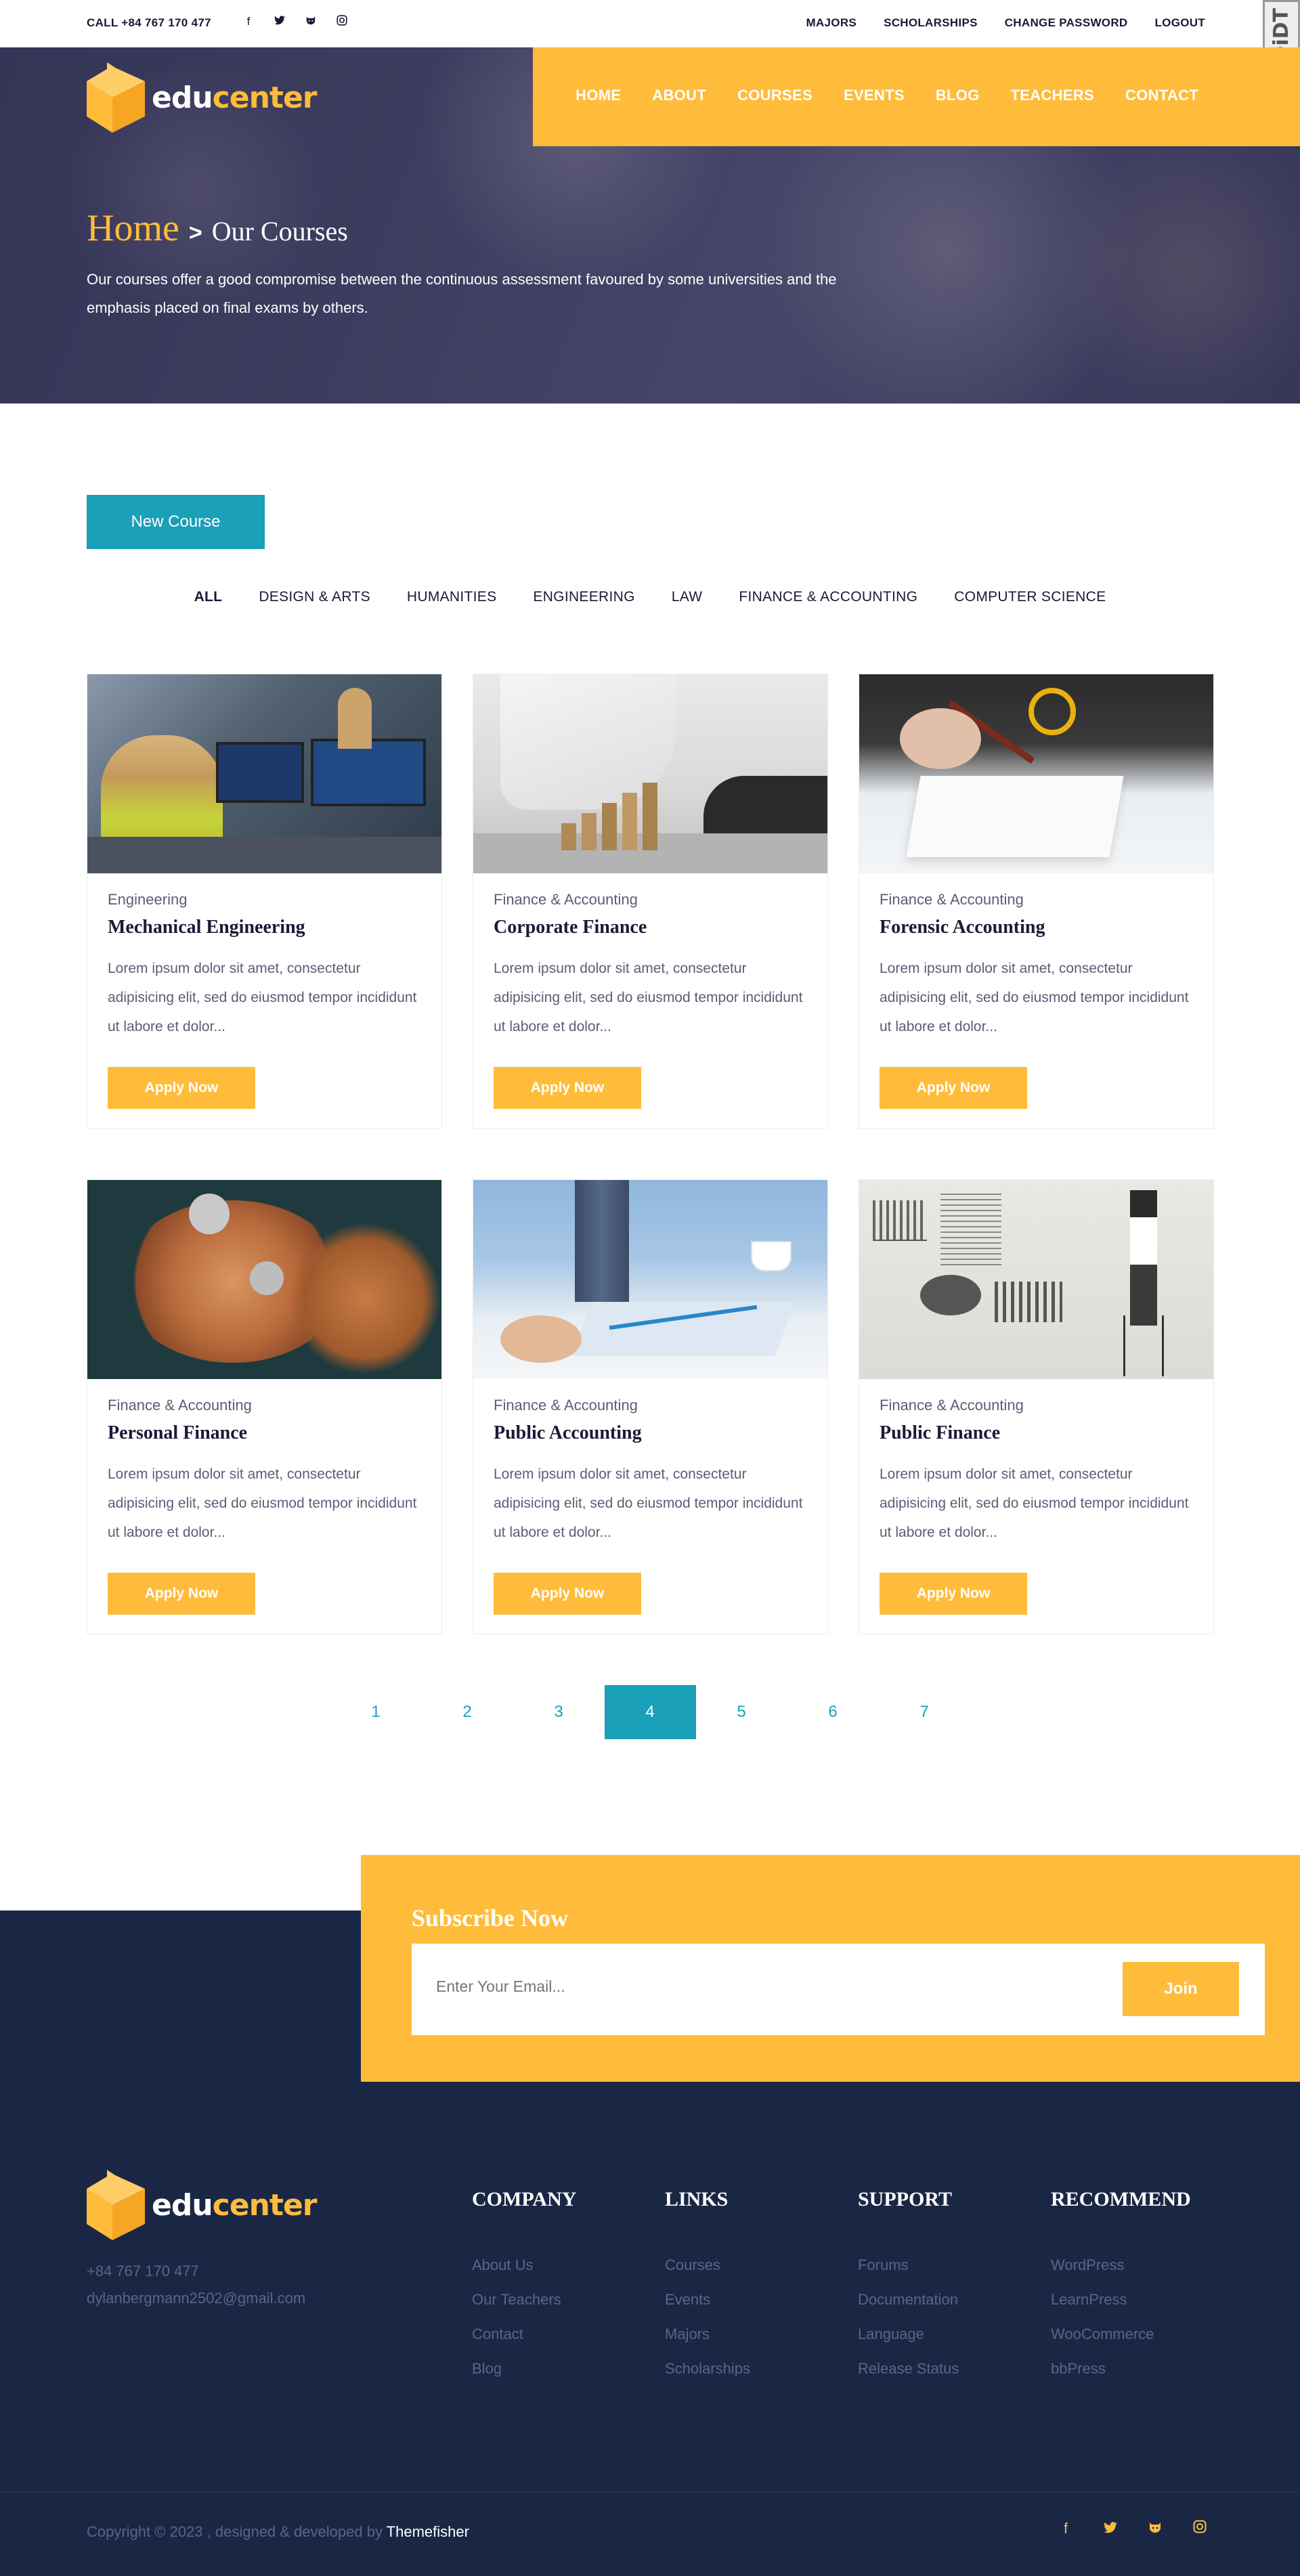 Image resolution: width=1300 pixels, height=2576 pixels. I want to click on footer-link: Majors, so click(707, 2334).